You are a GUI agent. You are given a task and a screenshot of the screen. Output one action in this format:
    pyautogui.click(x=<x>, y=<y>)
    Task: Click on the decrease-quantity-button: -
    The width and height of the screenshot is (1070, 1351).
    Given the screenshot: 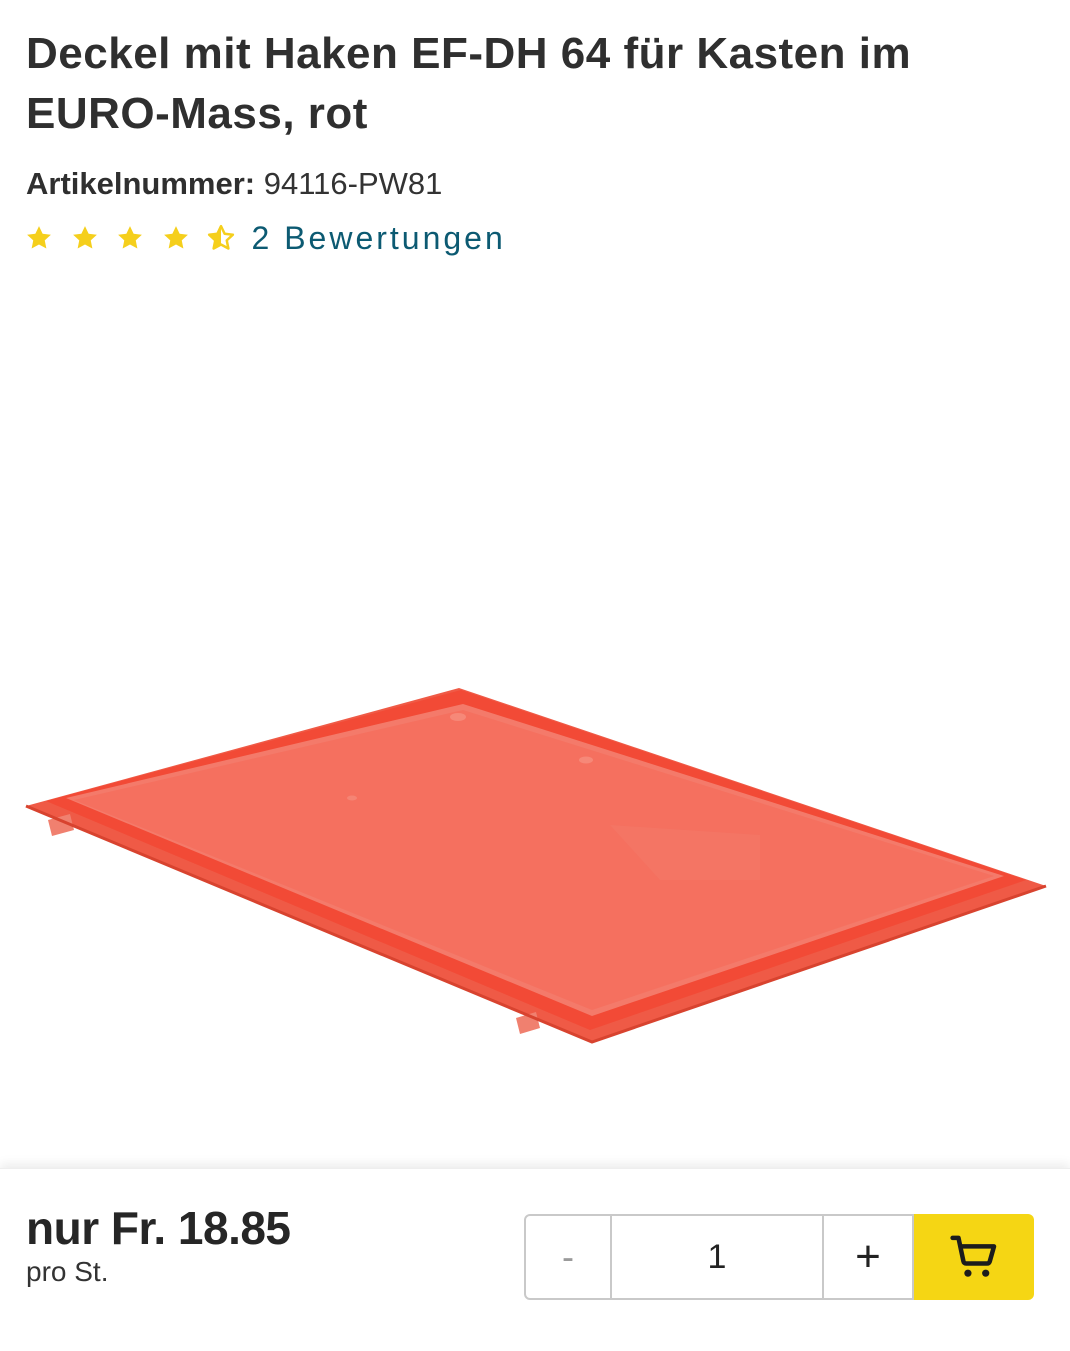 What is the action you would take?
    pyautogui.click(x=569, y=1257)
    